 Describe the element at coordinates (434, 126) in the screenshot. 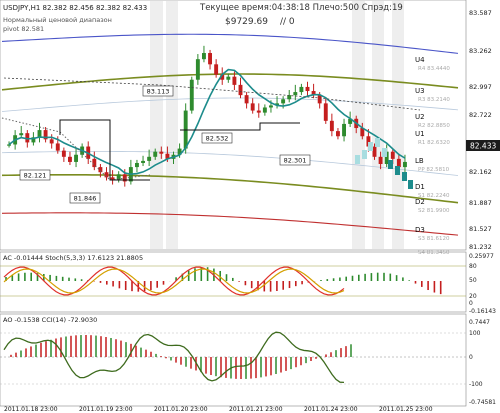

I see `level-ghost-value: R2 82.8850` at that location.